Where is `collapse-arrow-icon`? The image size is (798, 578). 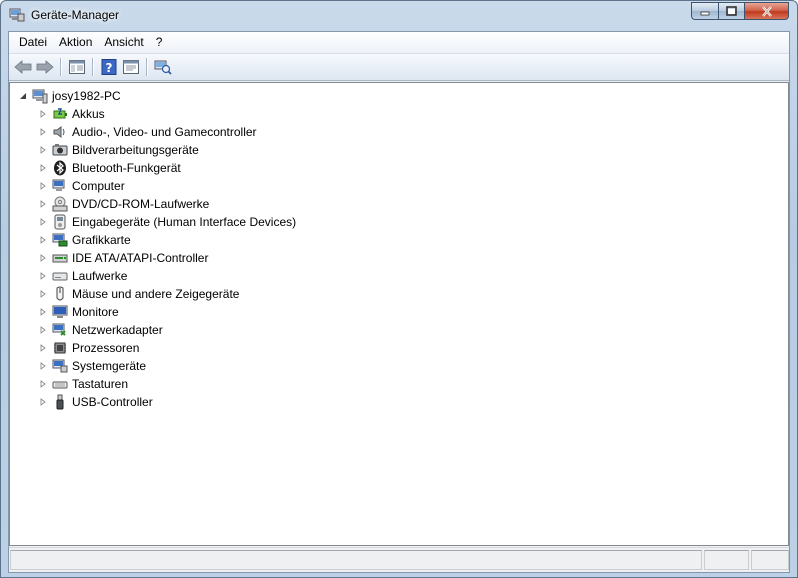 collapse-arrow-icon is located at coordinates (23, 96).